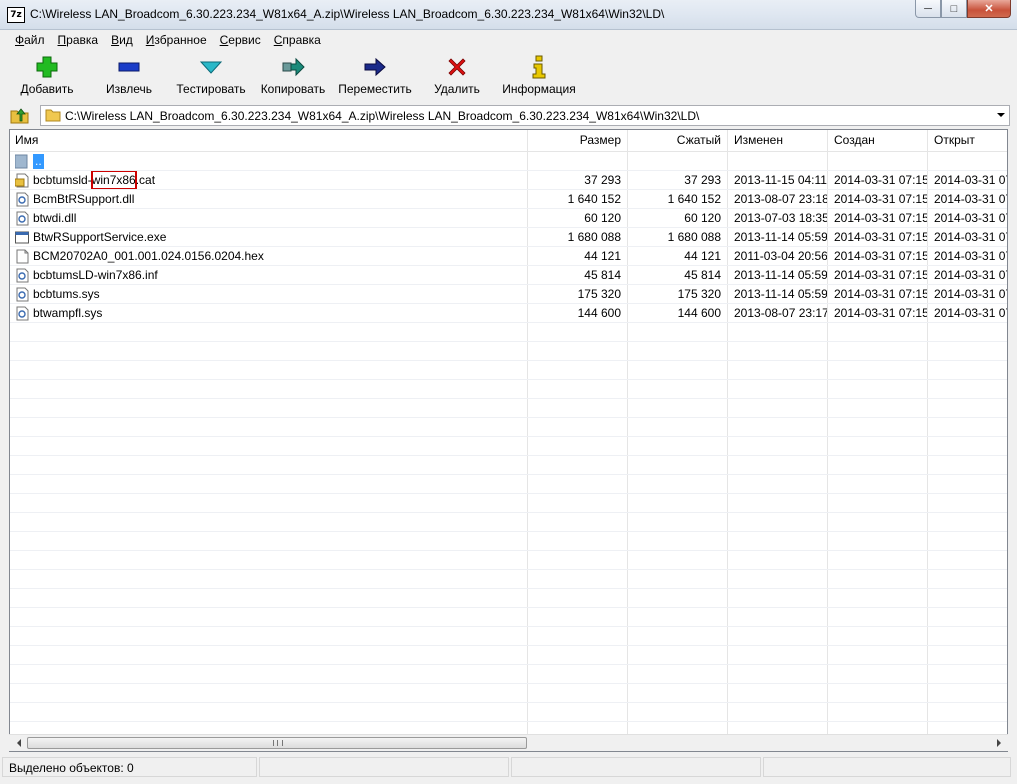  Describe the element at coordinates (21, 161) in the screenshot. I see `parent-folder-icon` at that location.